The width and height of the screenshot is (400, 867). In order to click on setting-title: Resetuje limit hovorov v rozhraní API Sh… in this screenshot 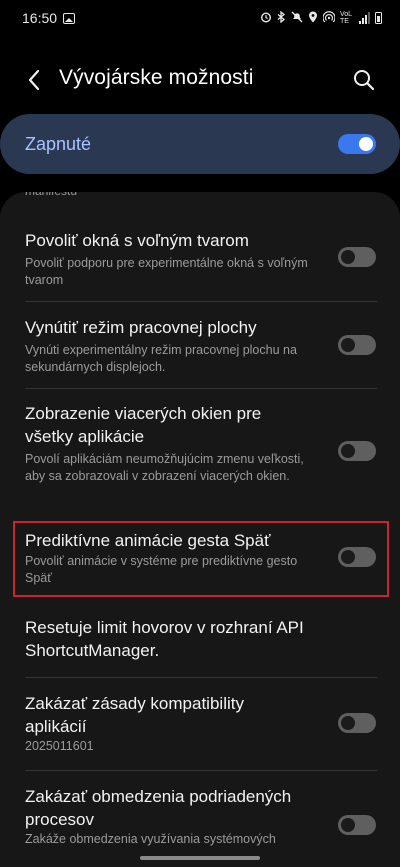, I will do `click(164, 639)`.